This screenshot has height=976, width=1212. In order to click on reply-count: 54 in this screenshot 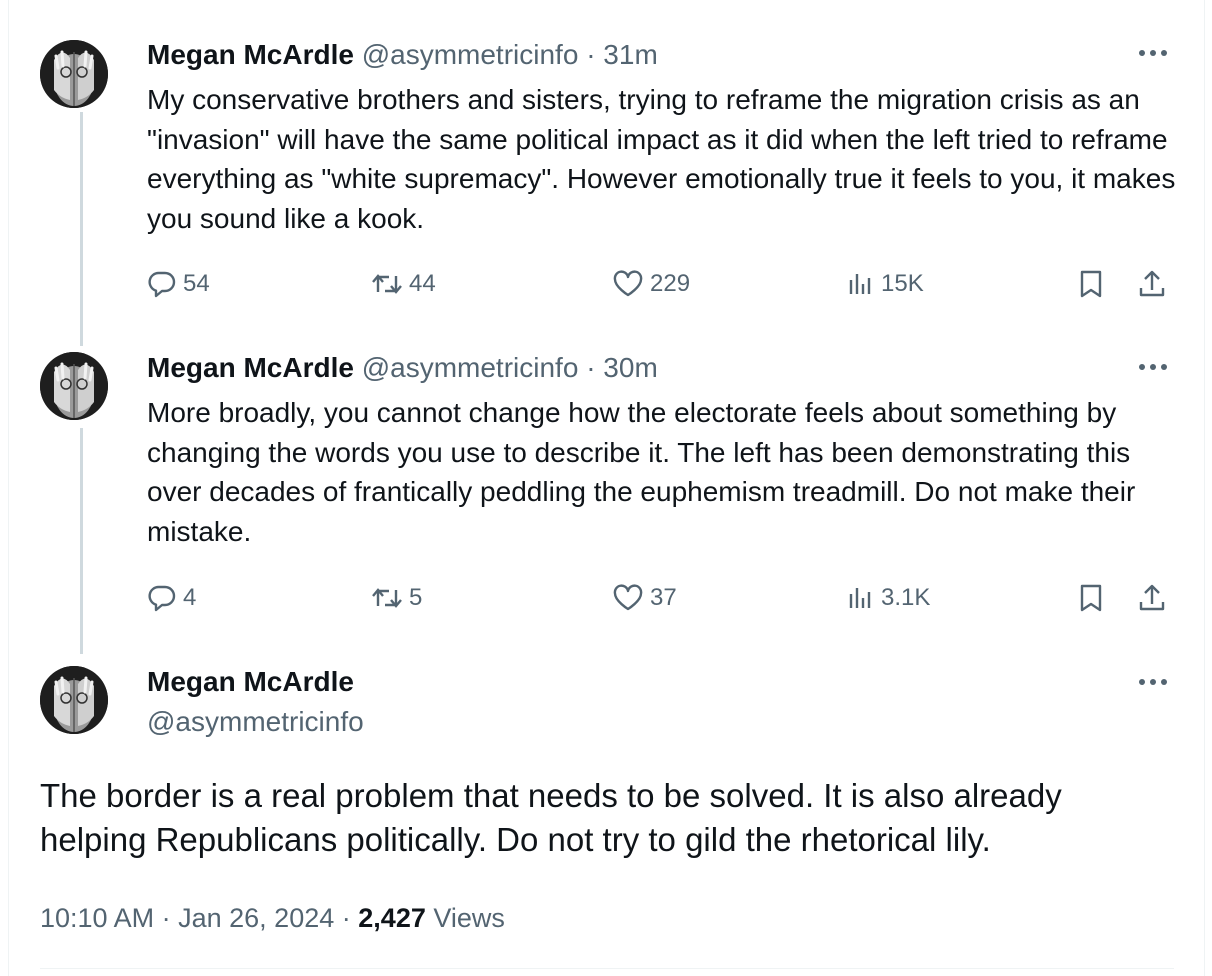, I will do `click(196, 283)`.